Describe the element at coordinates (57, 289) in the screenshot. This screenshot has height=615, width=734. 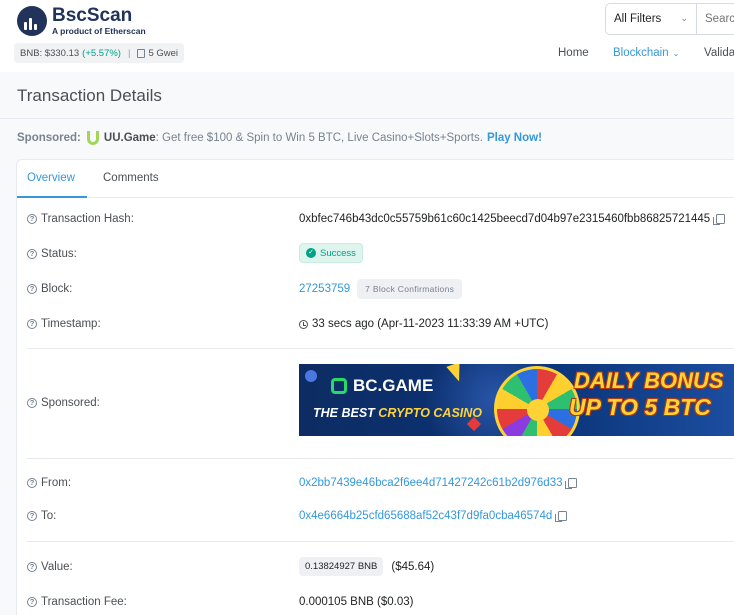
I see `block-label-text: Block:` at that location.